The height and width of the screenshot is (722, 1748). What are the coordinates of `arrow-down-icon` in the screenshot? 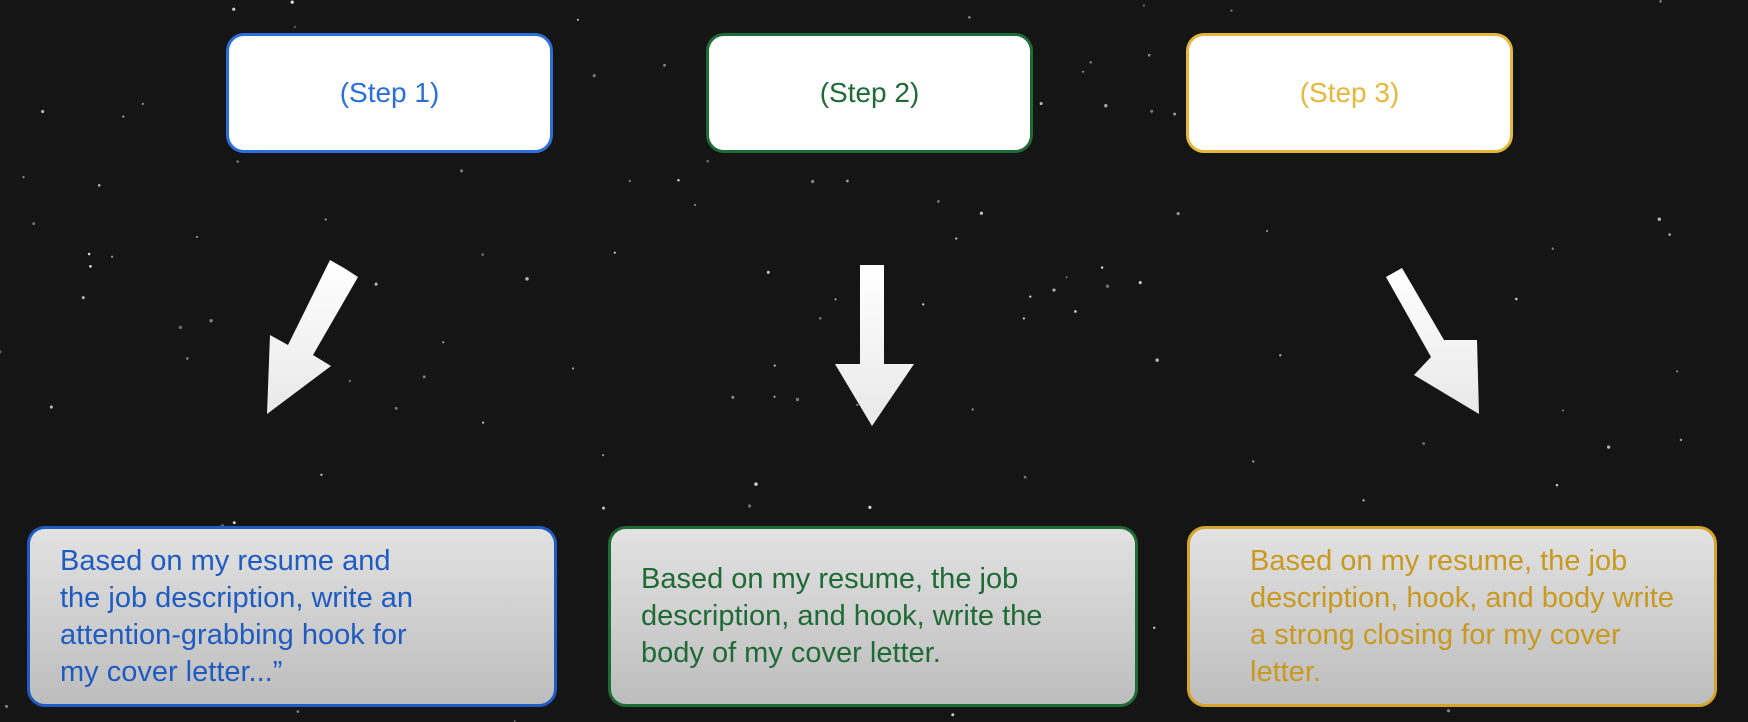 It's located at (874, 345).